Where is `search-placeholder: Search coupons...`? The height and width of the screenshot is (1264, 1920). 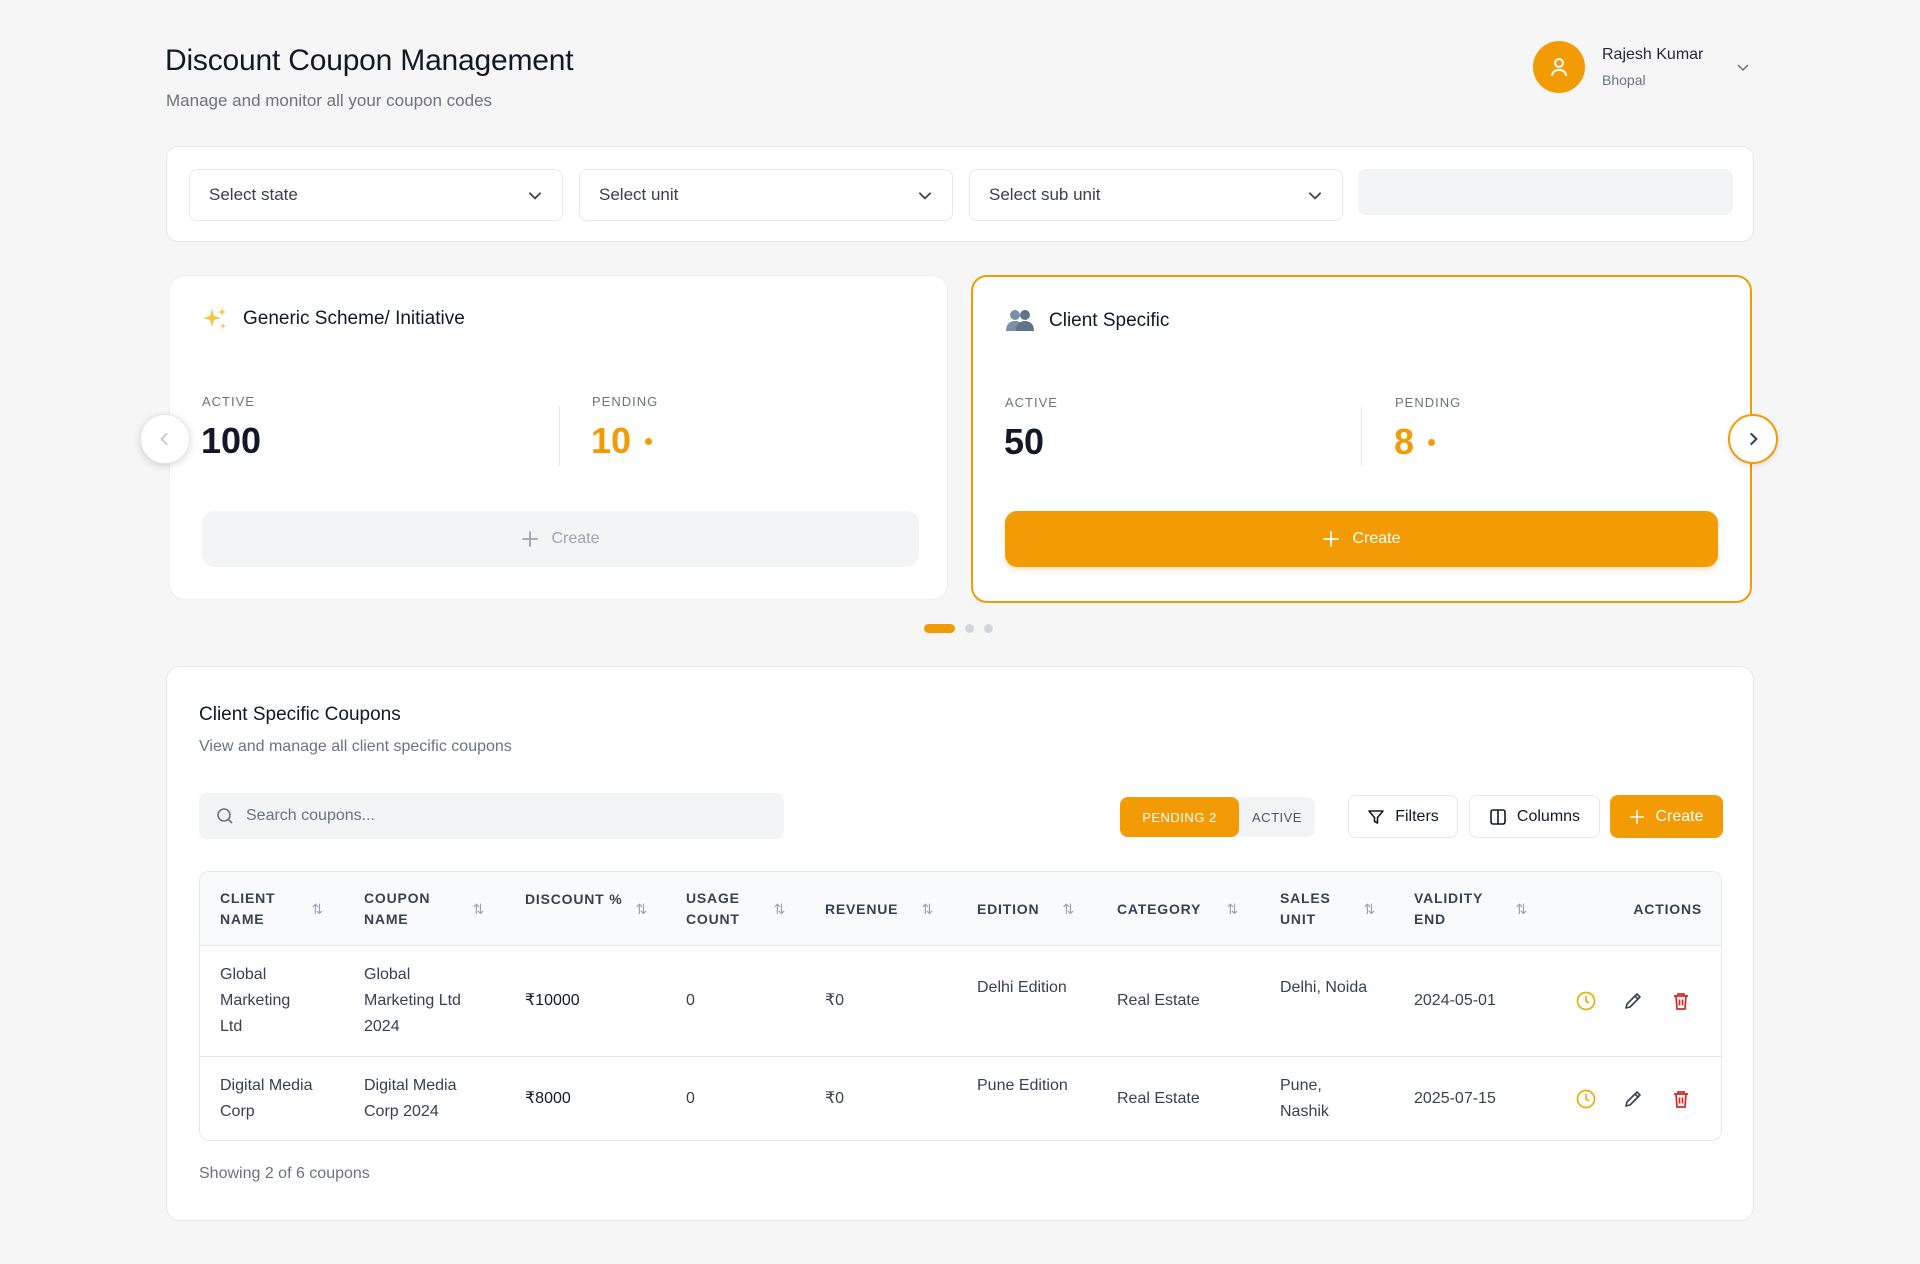
search-placeholder: Search coupons... is located at coordinates (310, 815).